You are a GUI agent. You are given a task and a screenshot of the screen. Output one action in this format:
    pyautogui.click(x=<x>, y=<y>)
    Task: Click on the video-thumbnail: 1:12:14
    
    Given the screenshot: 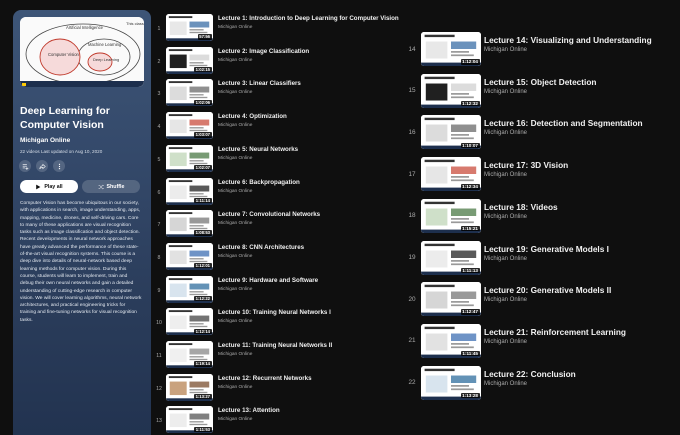 What is the action you would take?
    pyautogui.click(x=189, y=322)
    